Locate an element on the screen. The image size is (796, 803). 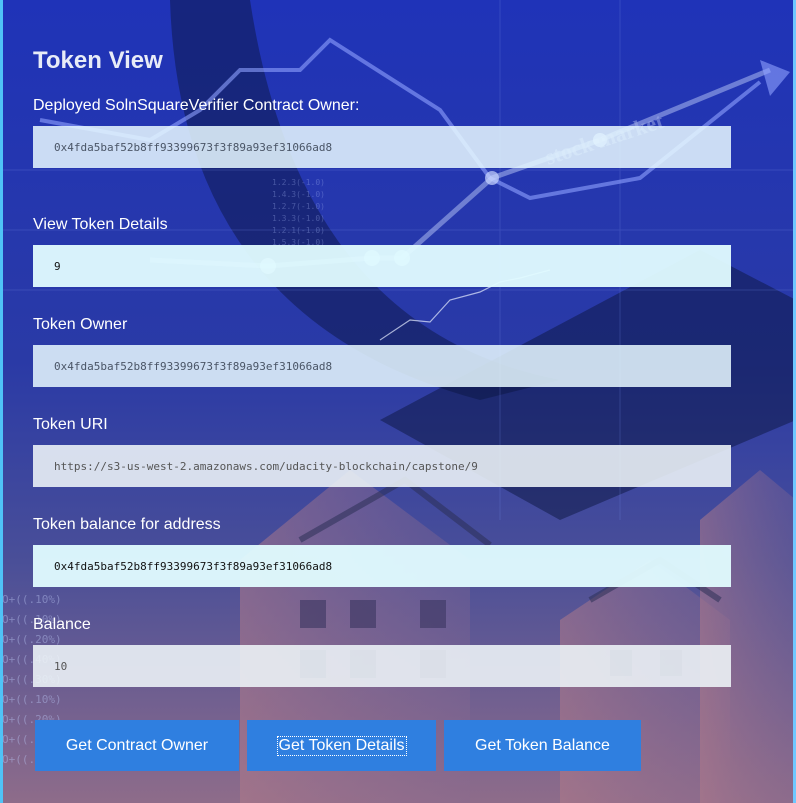
get-token-details-label: Get Token Details is located at coordinates (341, 745).